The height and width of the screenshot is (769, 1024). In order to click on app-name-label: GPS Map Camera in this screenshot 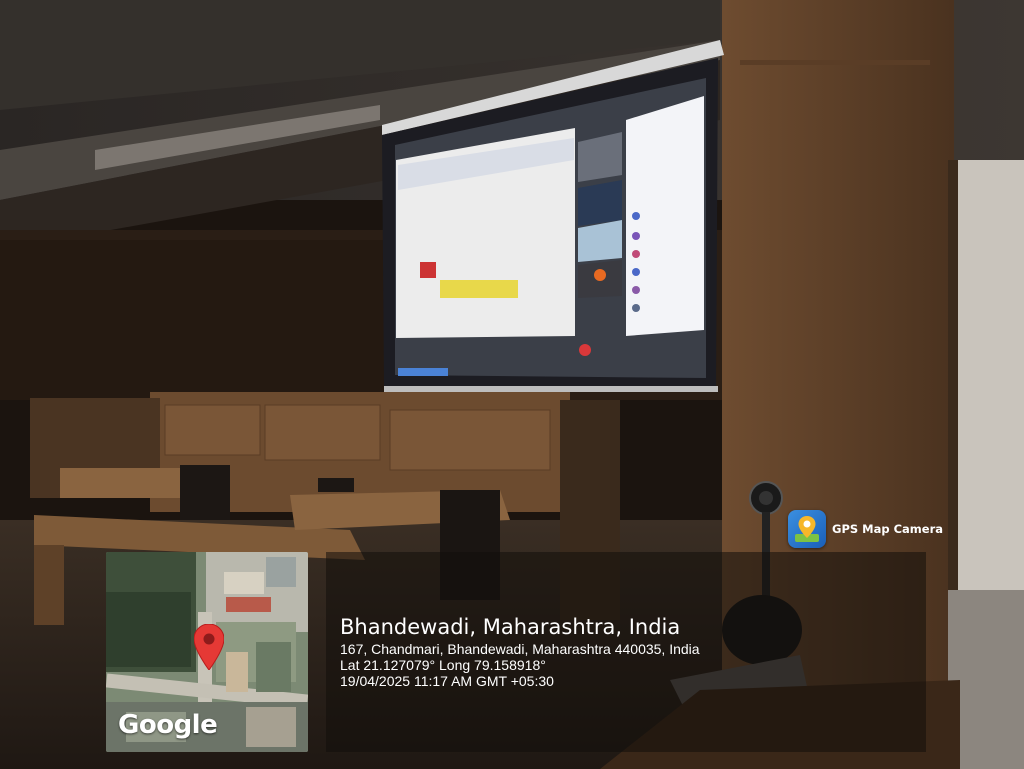, I will do `click(888, 529)`.